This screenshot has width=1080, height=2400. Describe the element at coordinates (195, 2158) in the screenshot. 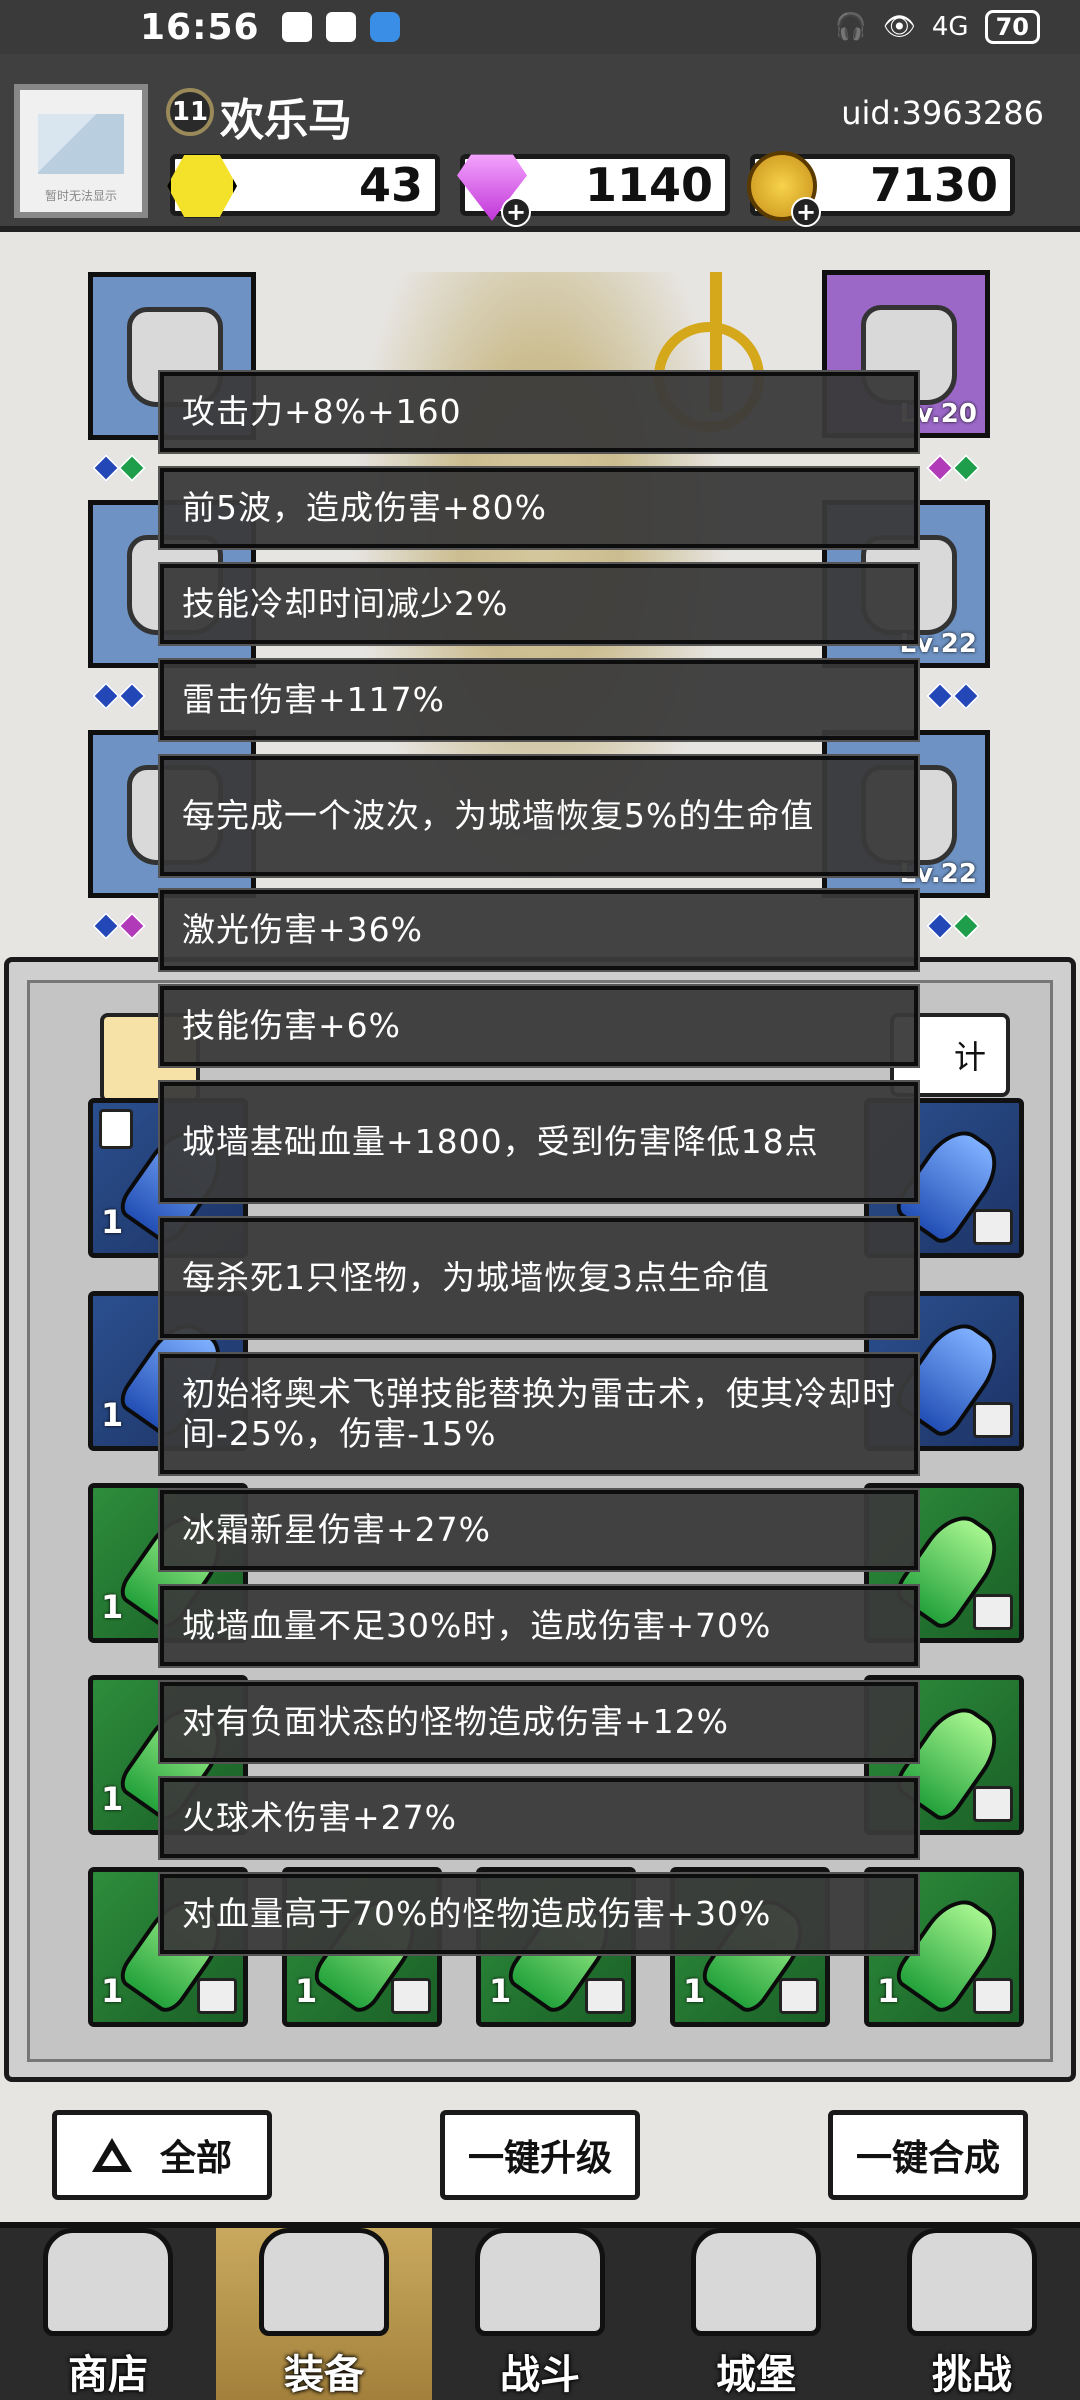

I see `filter-all-label: 全部` at that location.